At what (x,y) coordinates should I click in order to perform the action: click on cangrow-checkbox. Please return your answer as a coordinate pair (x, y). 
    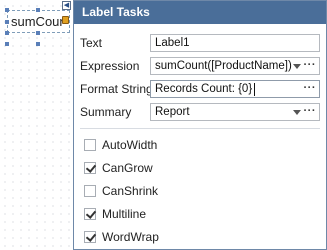
    Looking at the image, I should click on (90, 168).